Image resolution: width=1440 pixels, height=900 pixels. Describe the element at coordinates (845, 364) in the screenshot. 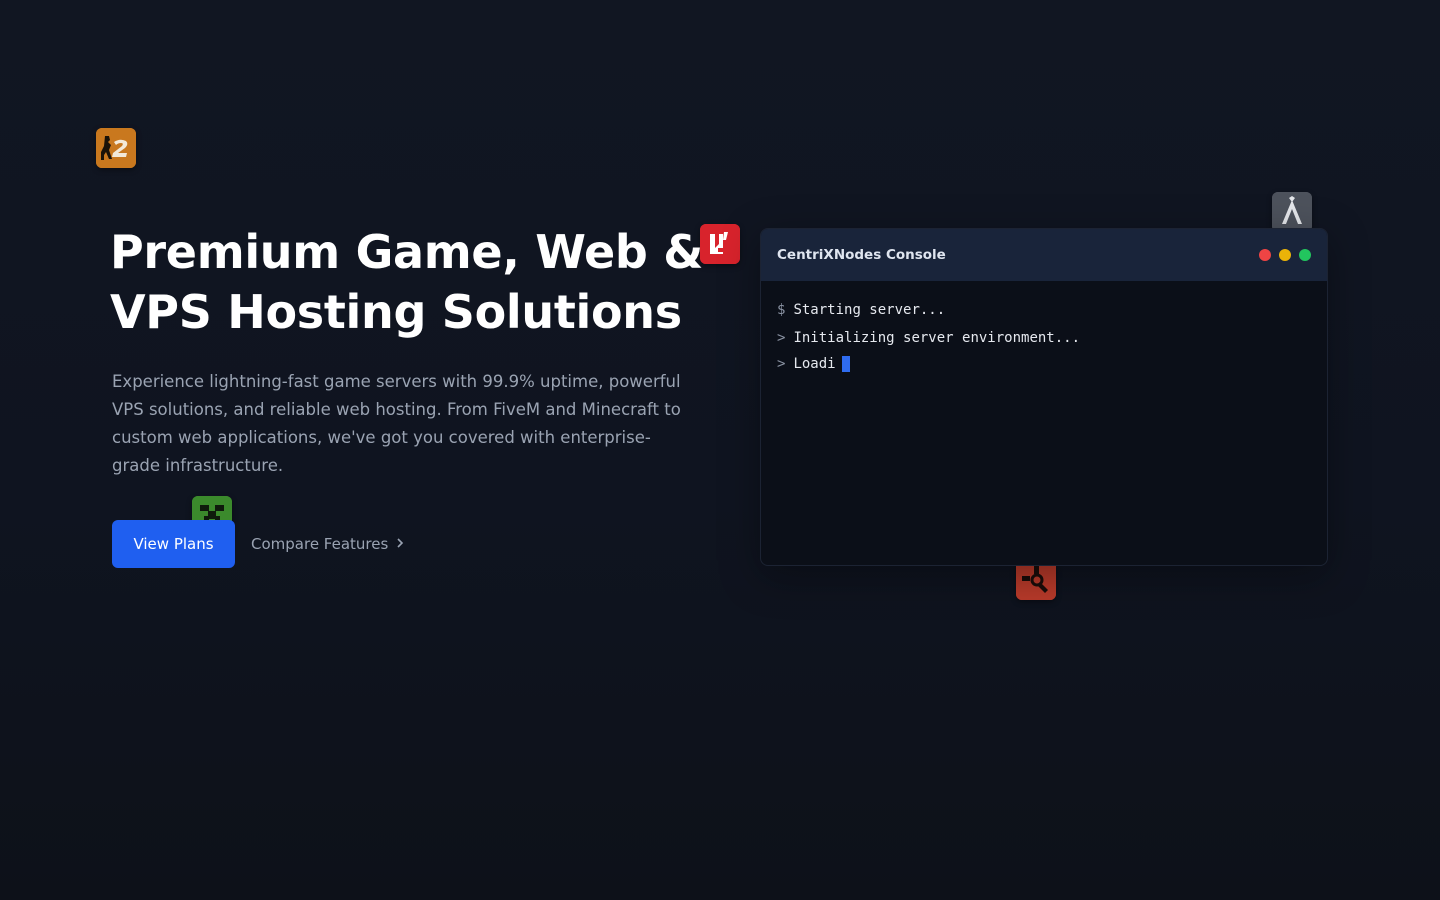

I see `terminal-cursor` at that location.